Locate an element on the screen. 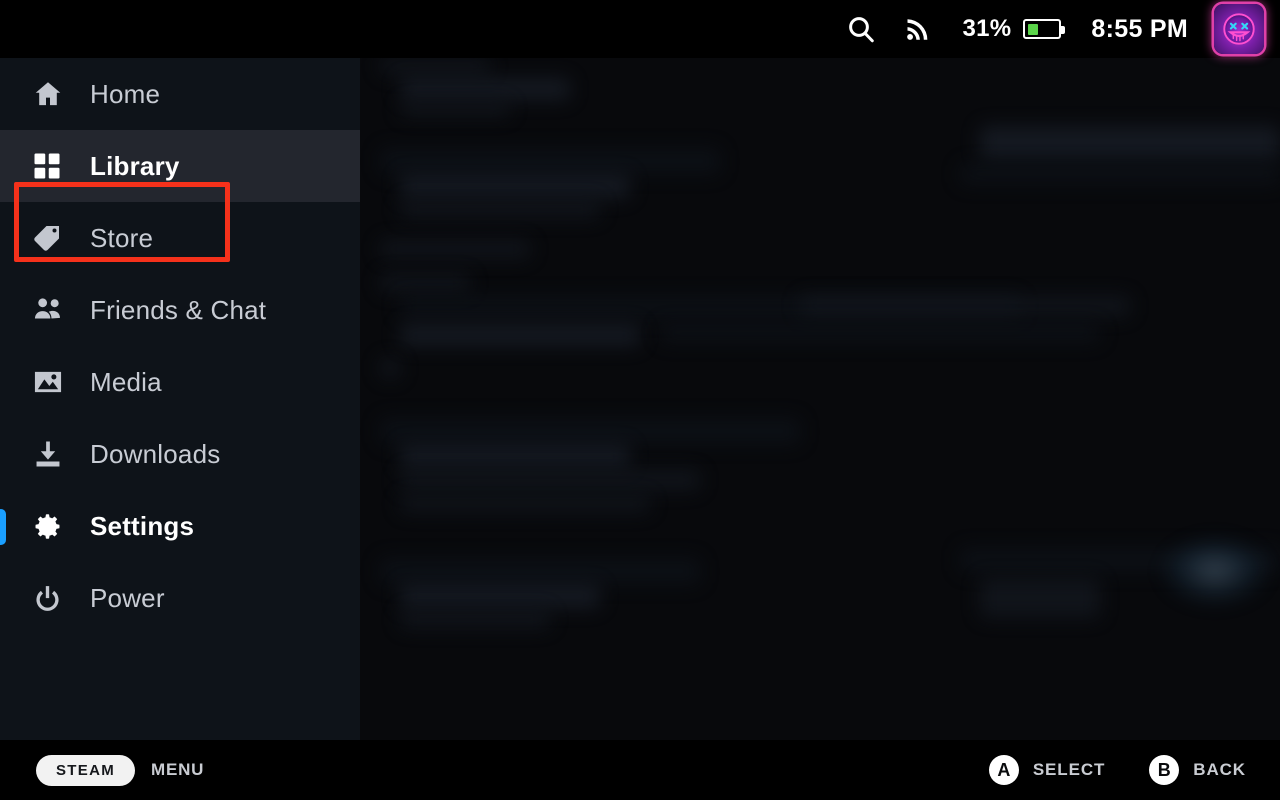  battery-icon is located at coordinates (1044, 29).